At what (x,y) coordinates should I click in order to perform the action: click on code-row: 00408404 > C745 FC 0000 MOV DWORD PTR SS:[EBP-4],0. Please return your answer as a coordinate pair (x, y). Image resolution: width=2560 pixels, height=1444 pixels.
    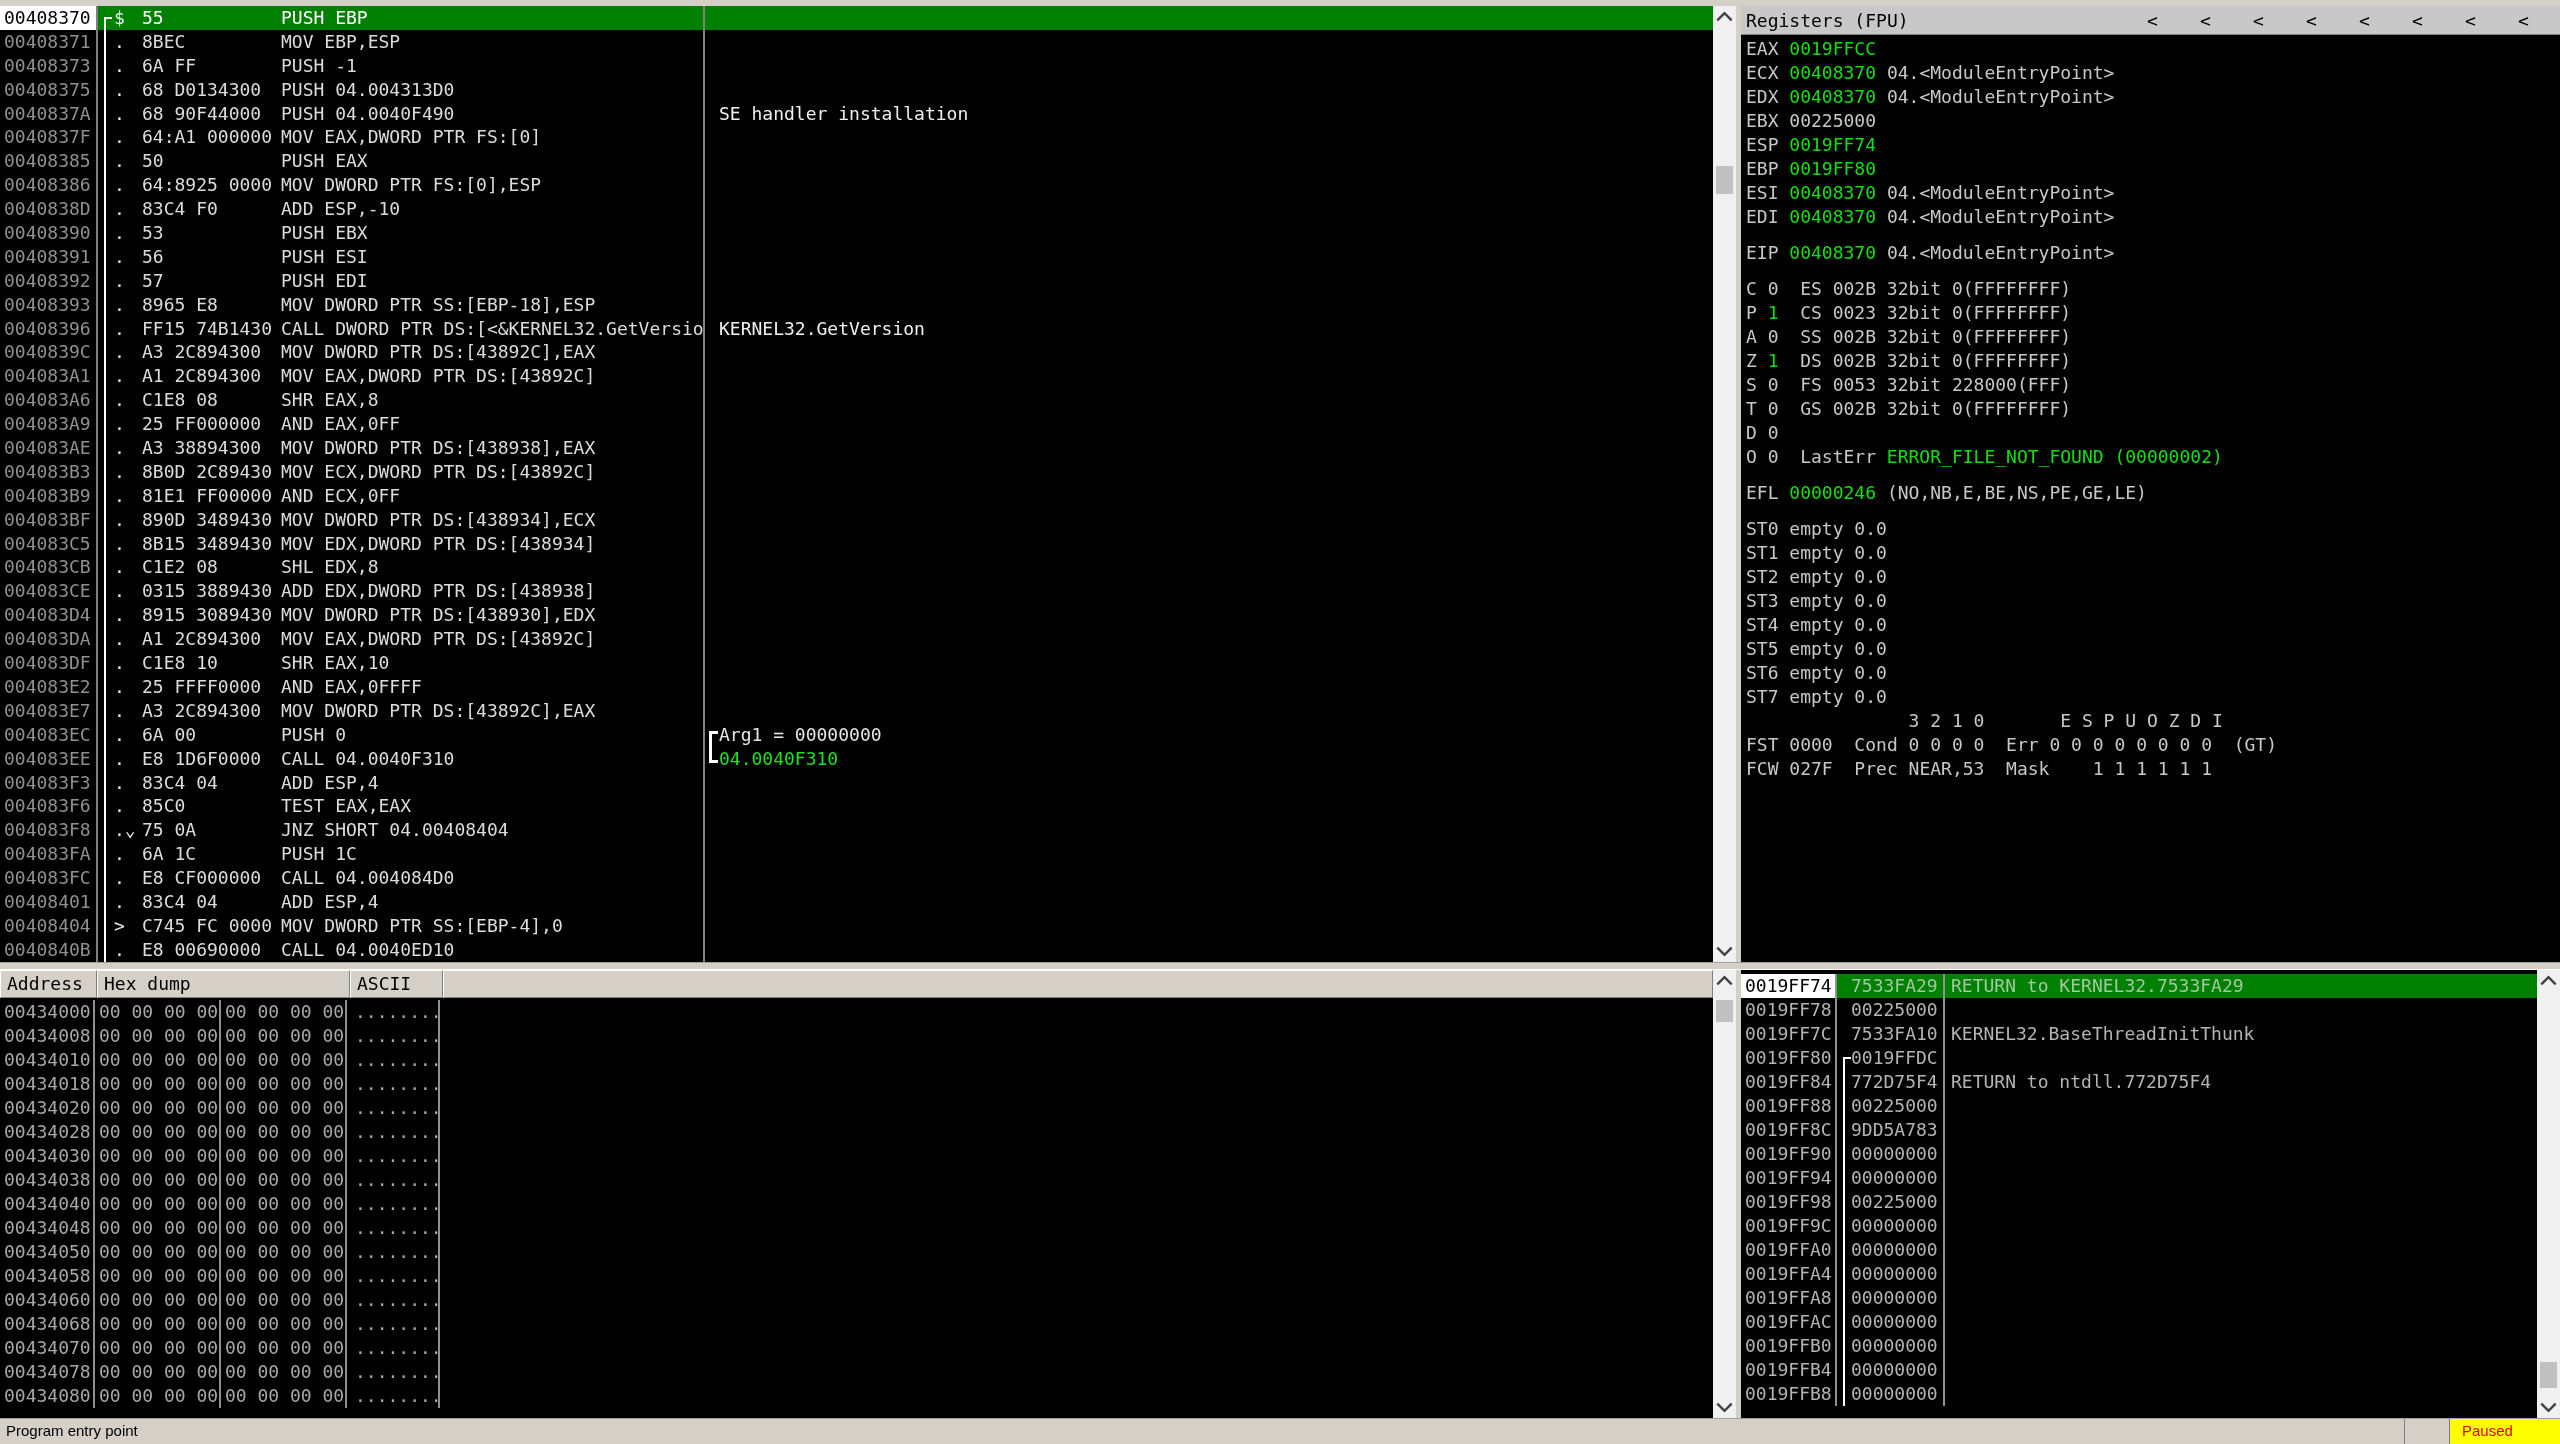
    Looking at the image, I should click on (856, 925).